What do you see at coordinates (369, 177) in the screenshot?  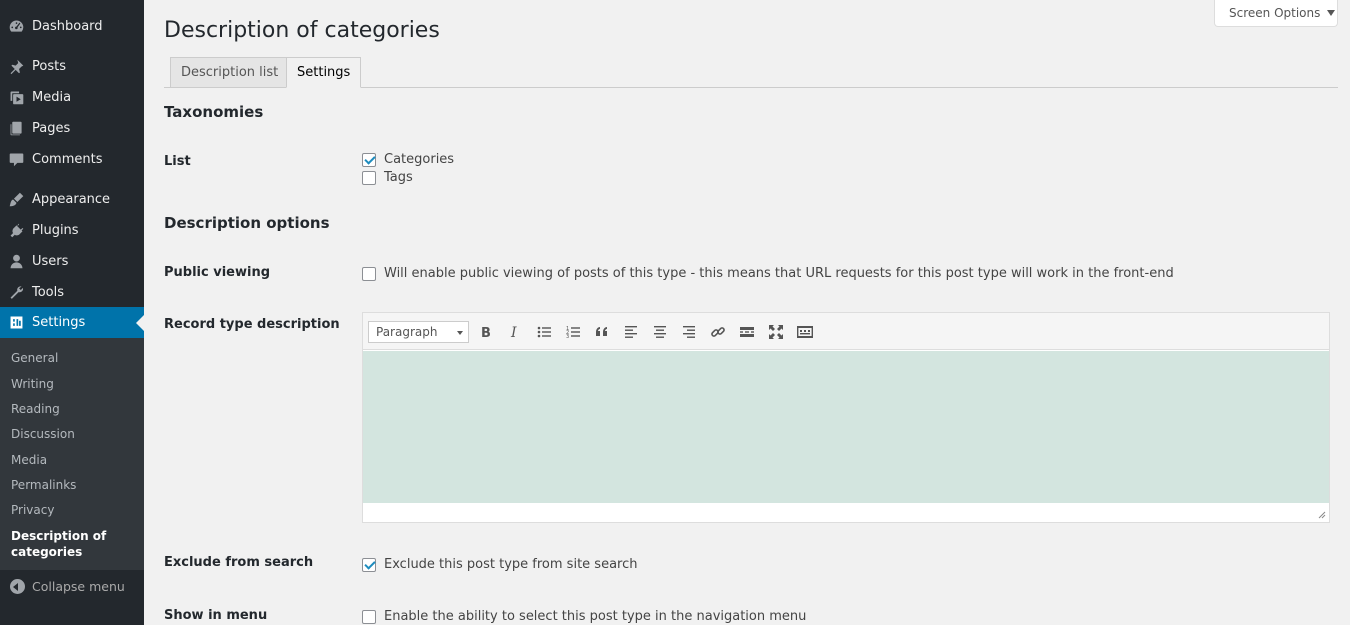 I see `tags-checkbox` at bounding box center [369, 177].